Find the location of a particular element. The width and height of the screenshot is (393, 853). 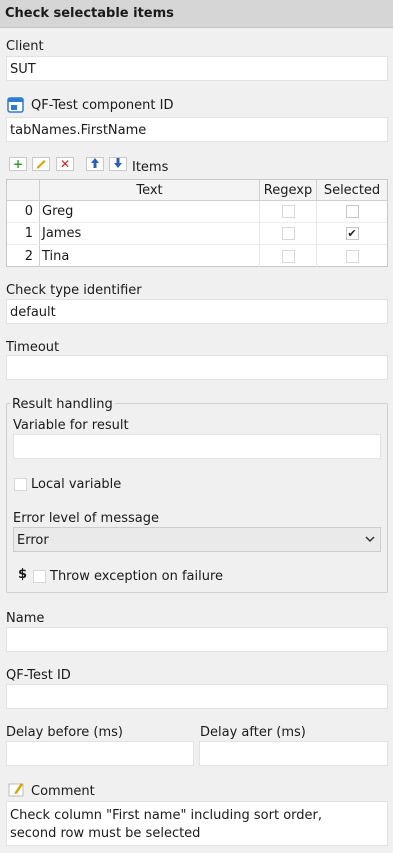

move-up-button is located at coordinates (95, 164).